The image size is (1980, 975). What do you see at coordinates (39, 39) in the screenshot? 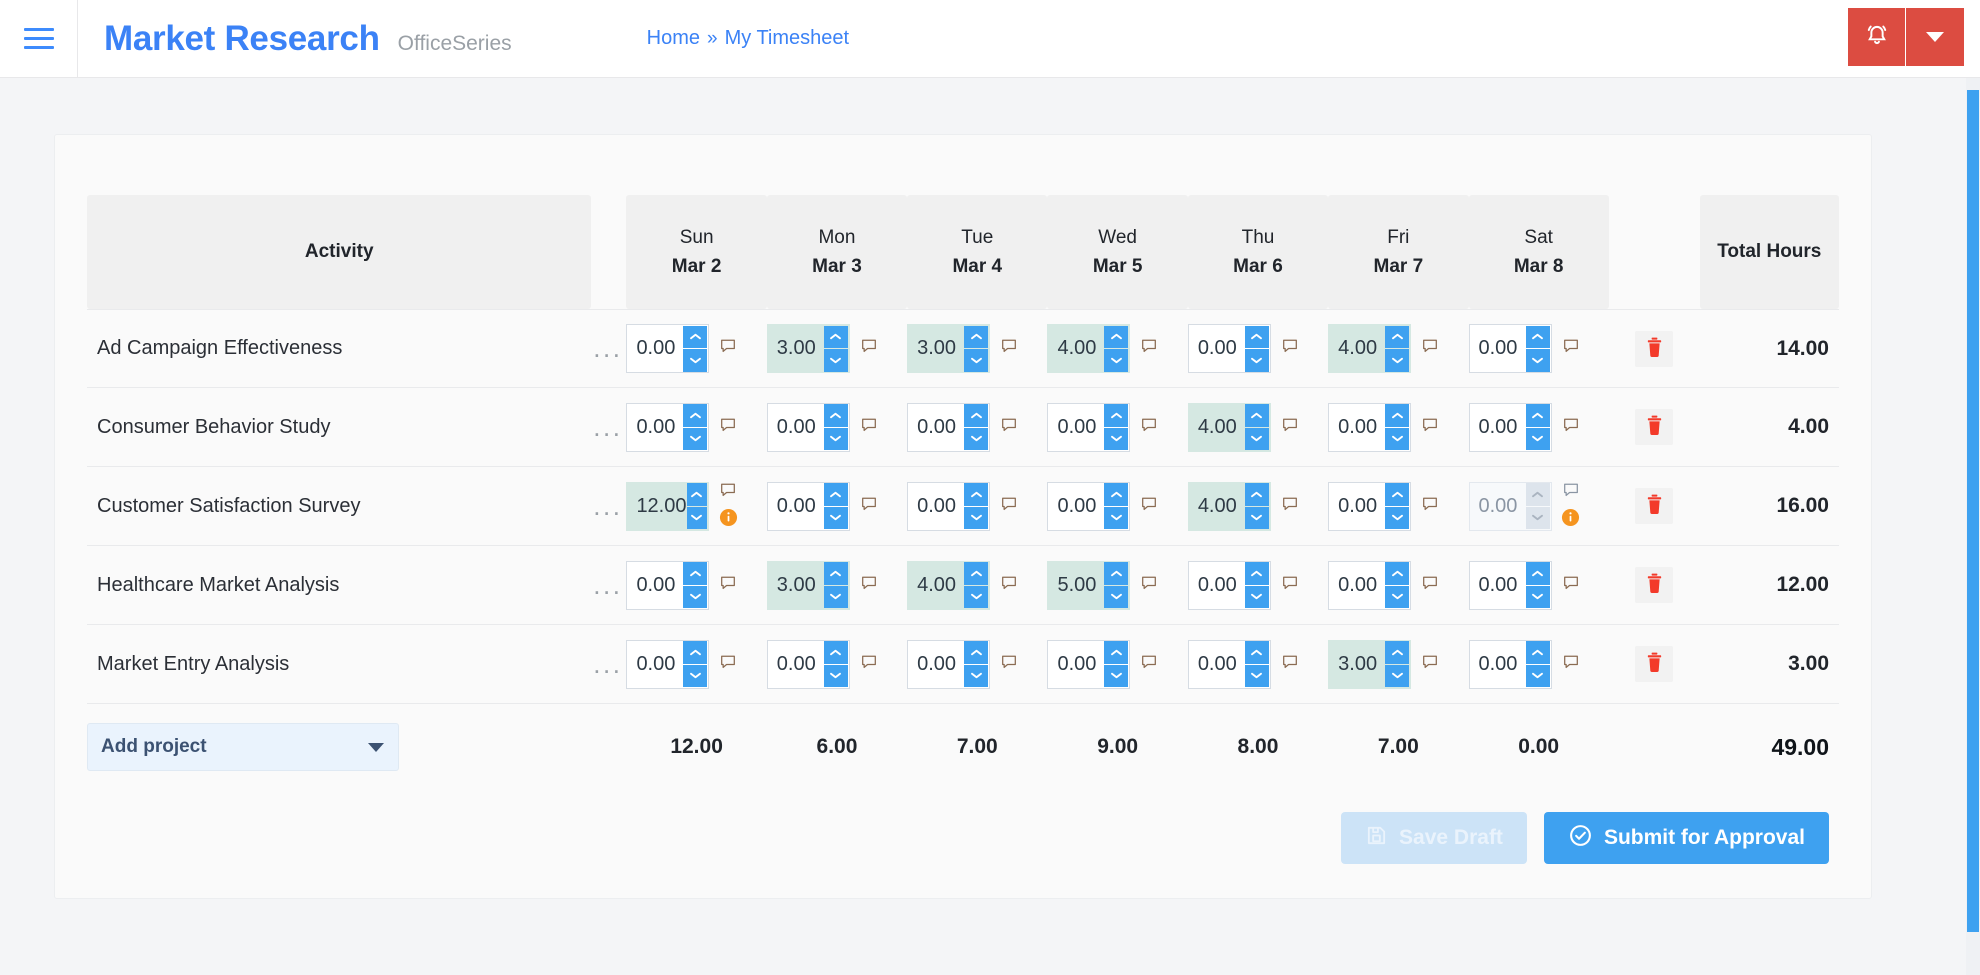
I see `hamburger-menu-icon` at bounding box center [39, 39].